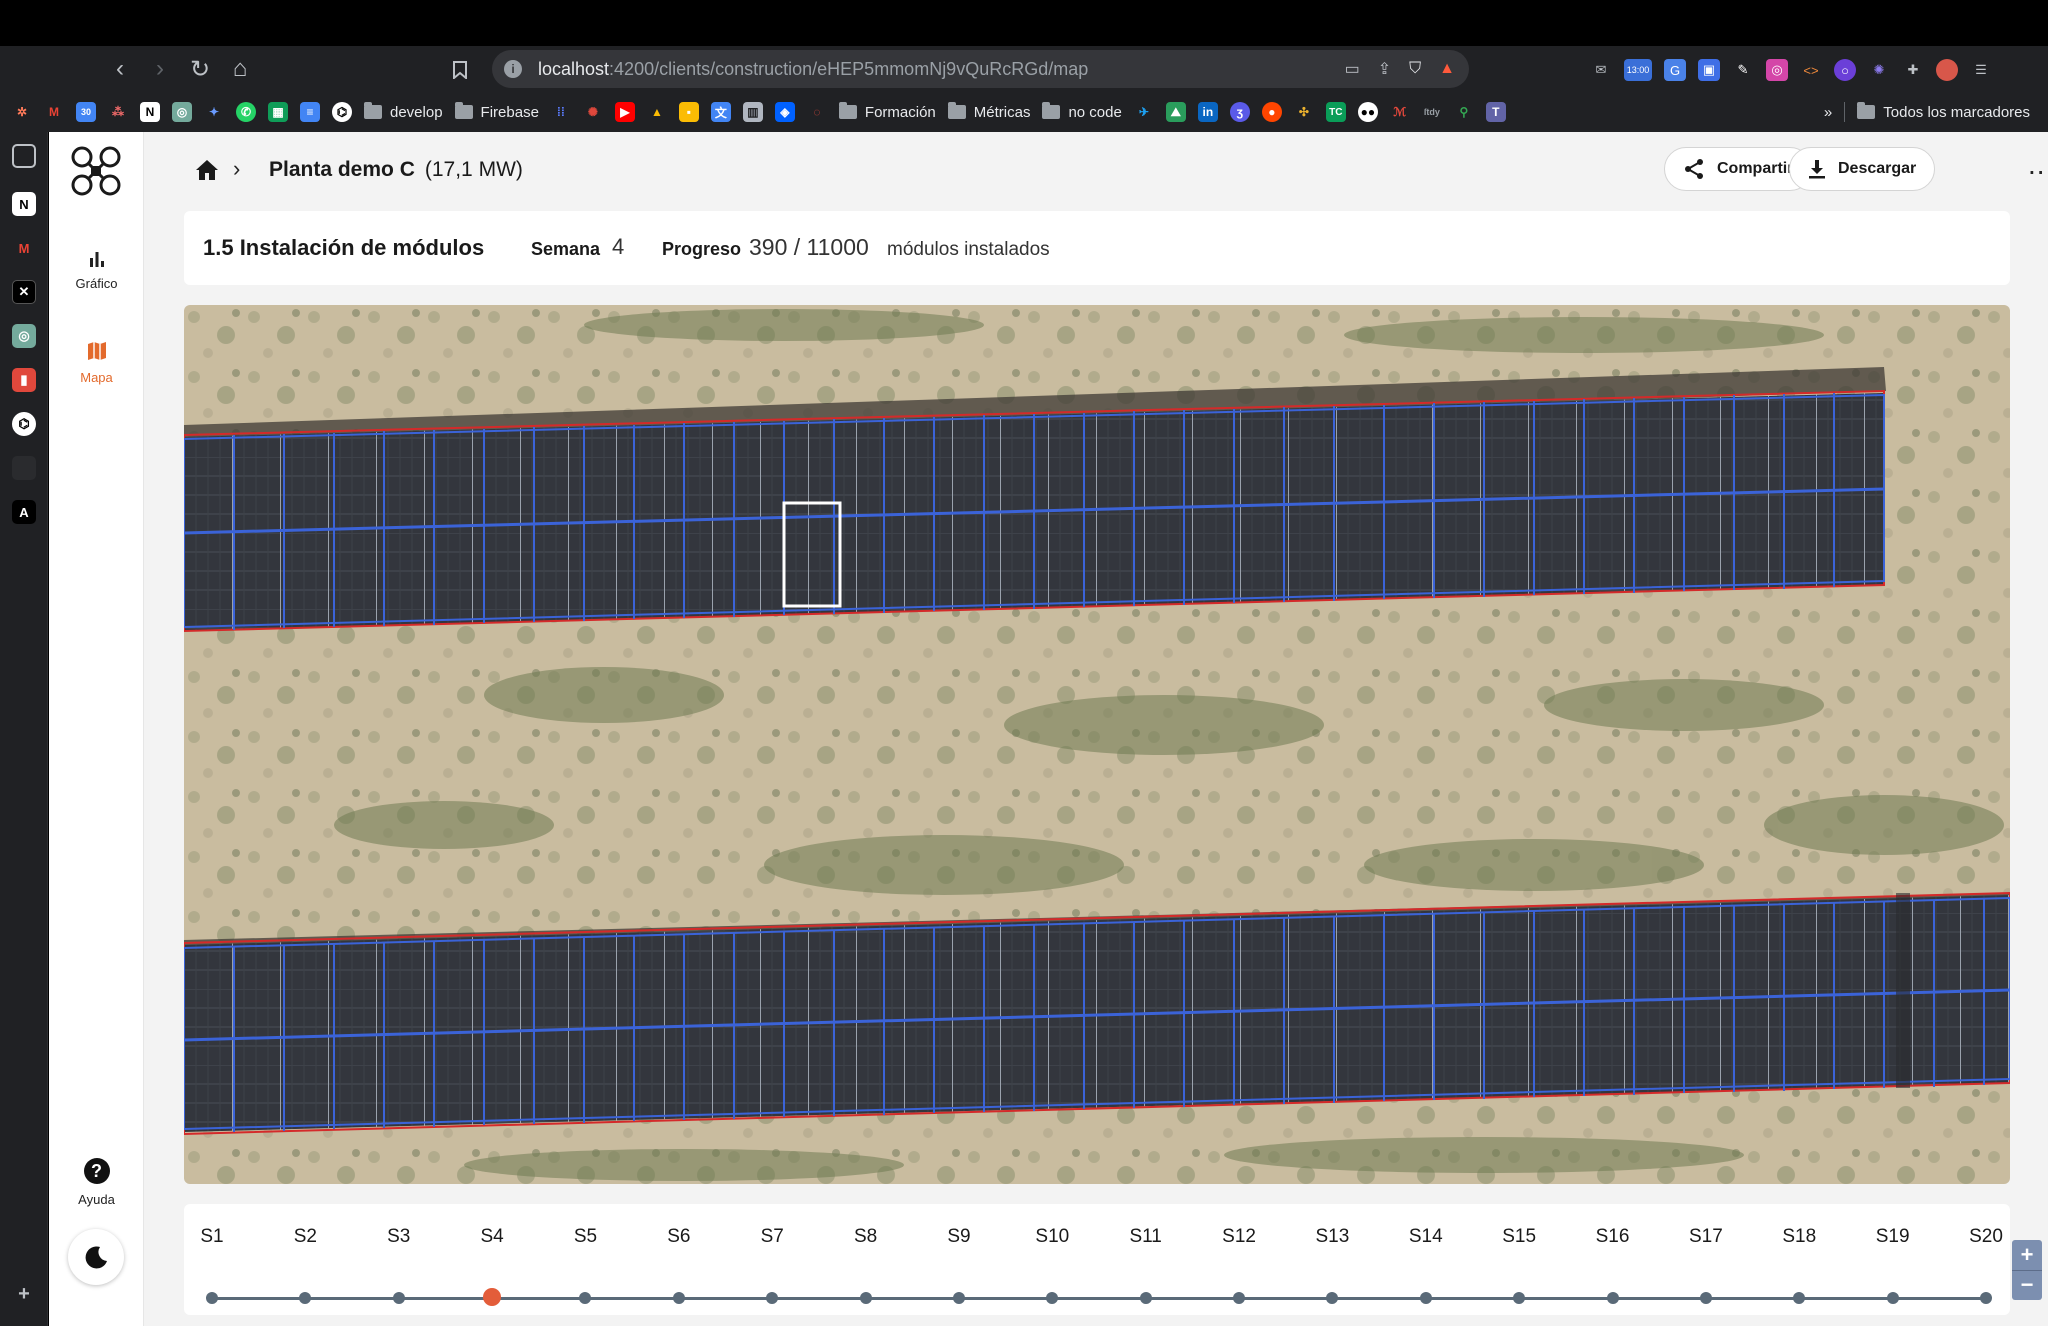  What do you see at coordinates (1913, 70) in the screenshot?
I see `puzzle-icon: ✚` at bounding box center [1913, 70].